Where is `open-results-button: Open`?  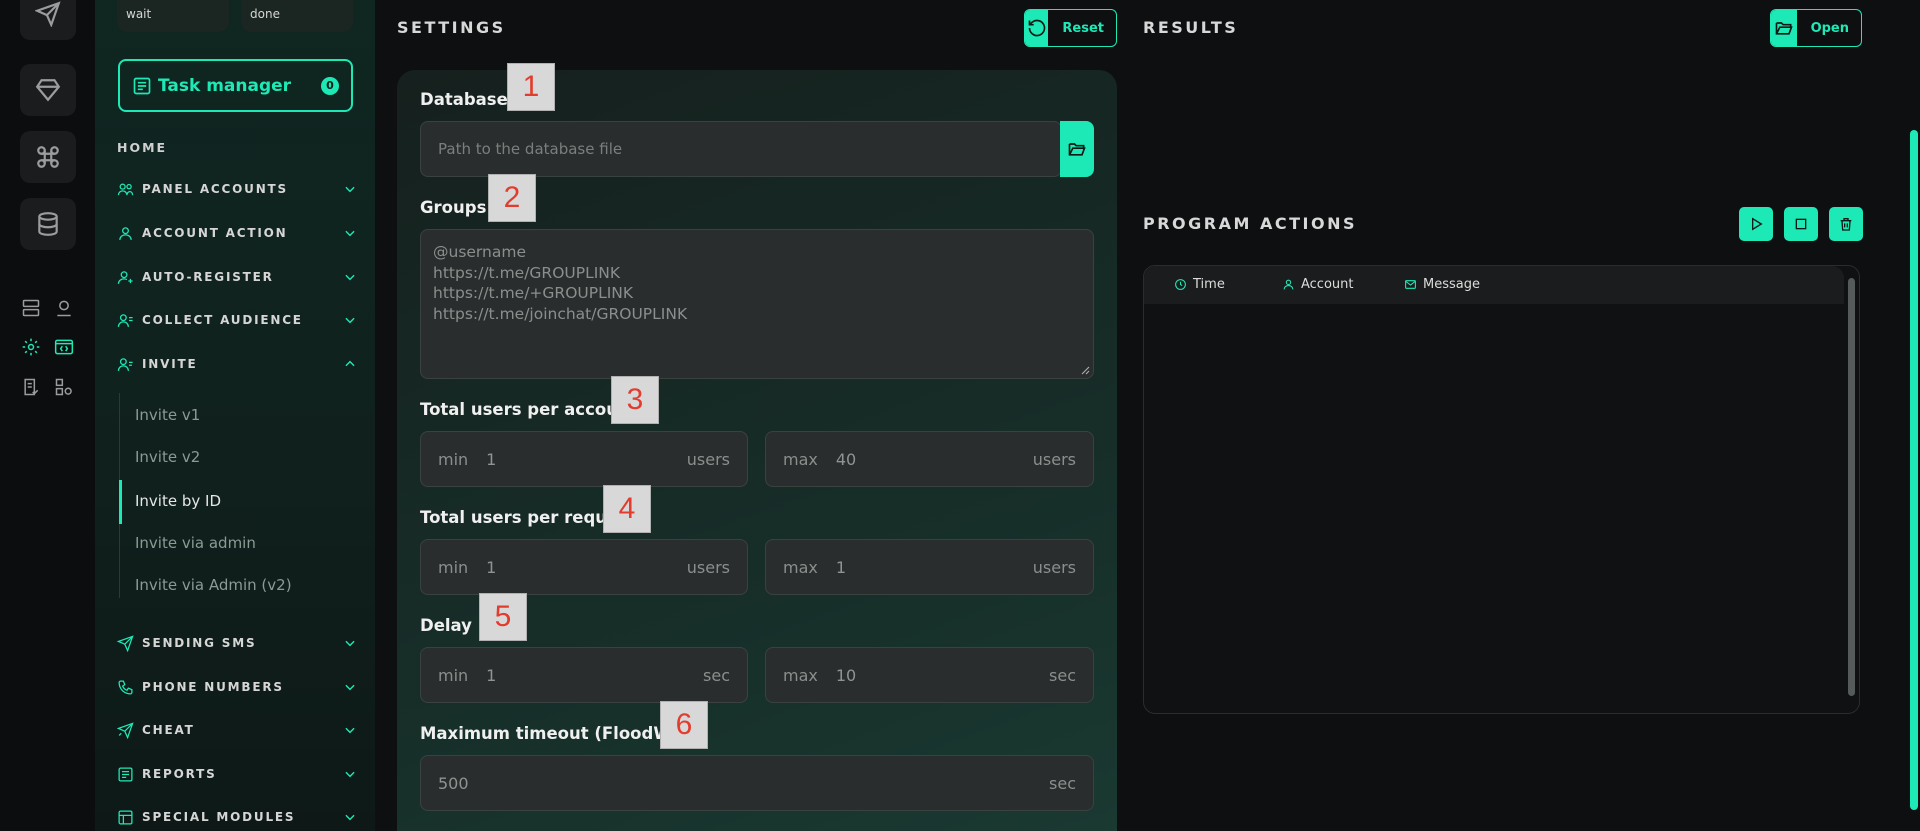 open-results-button: Open is located at coordinates (1816, 28).